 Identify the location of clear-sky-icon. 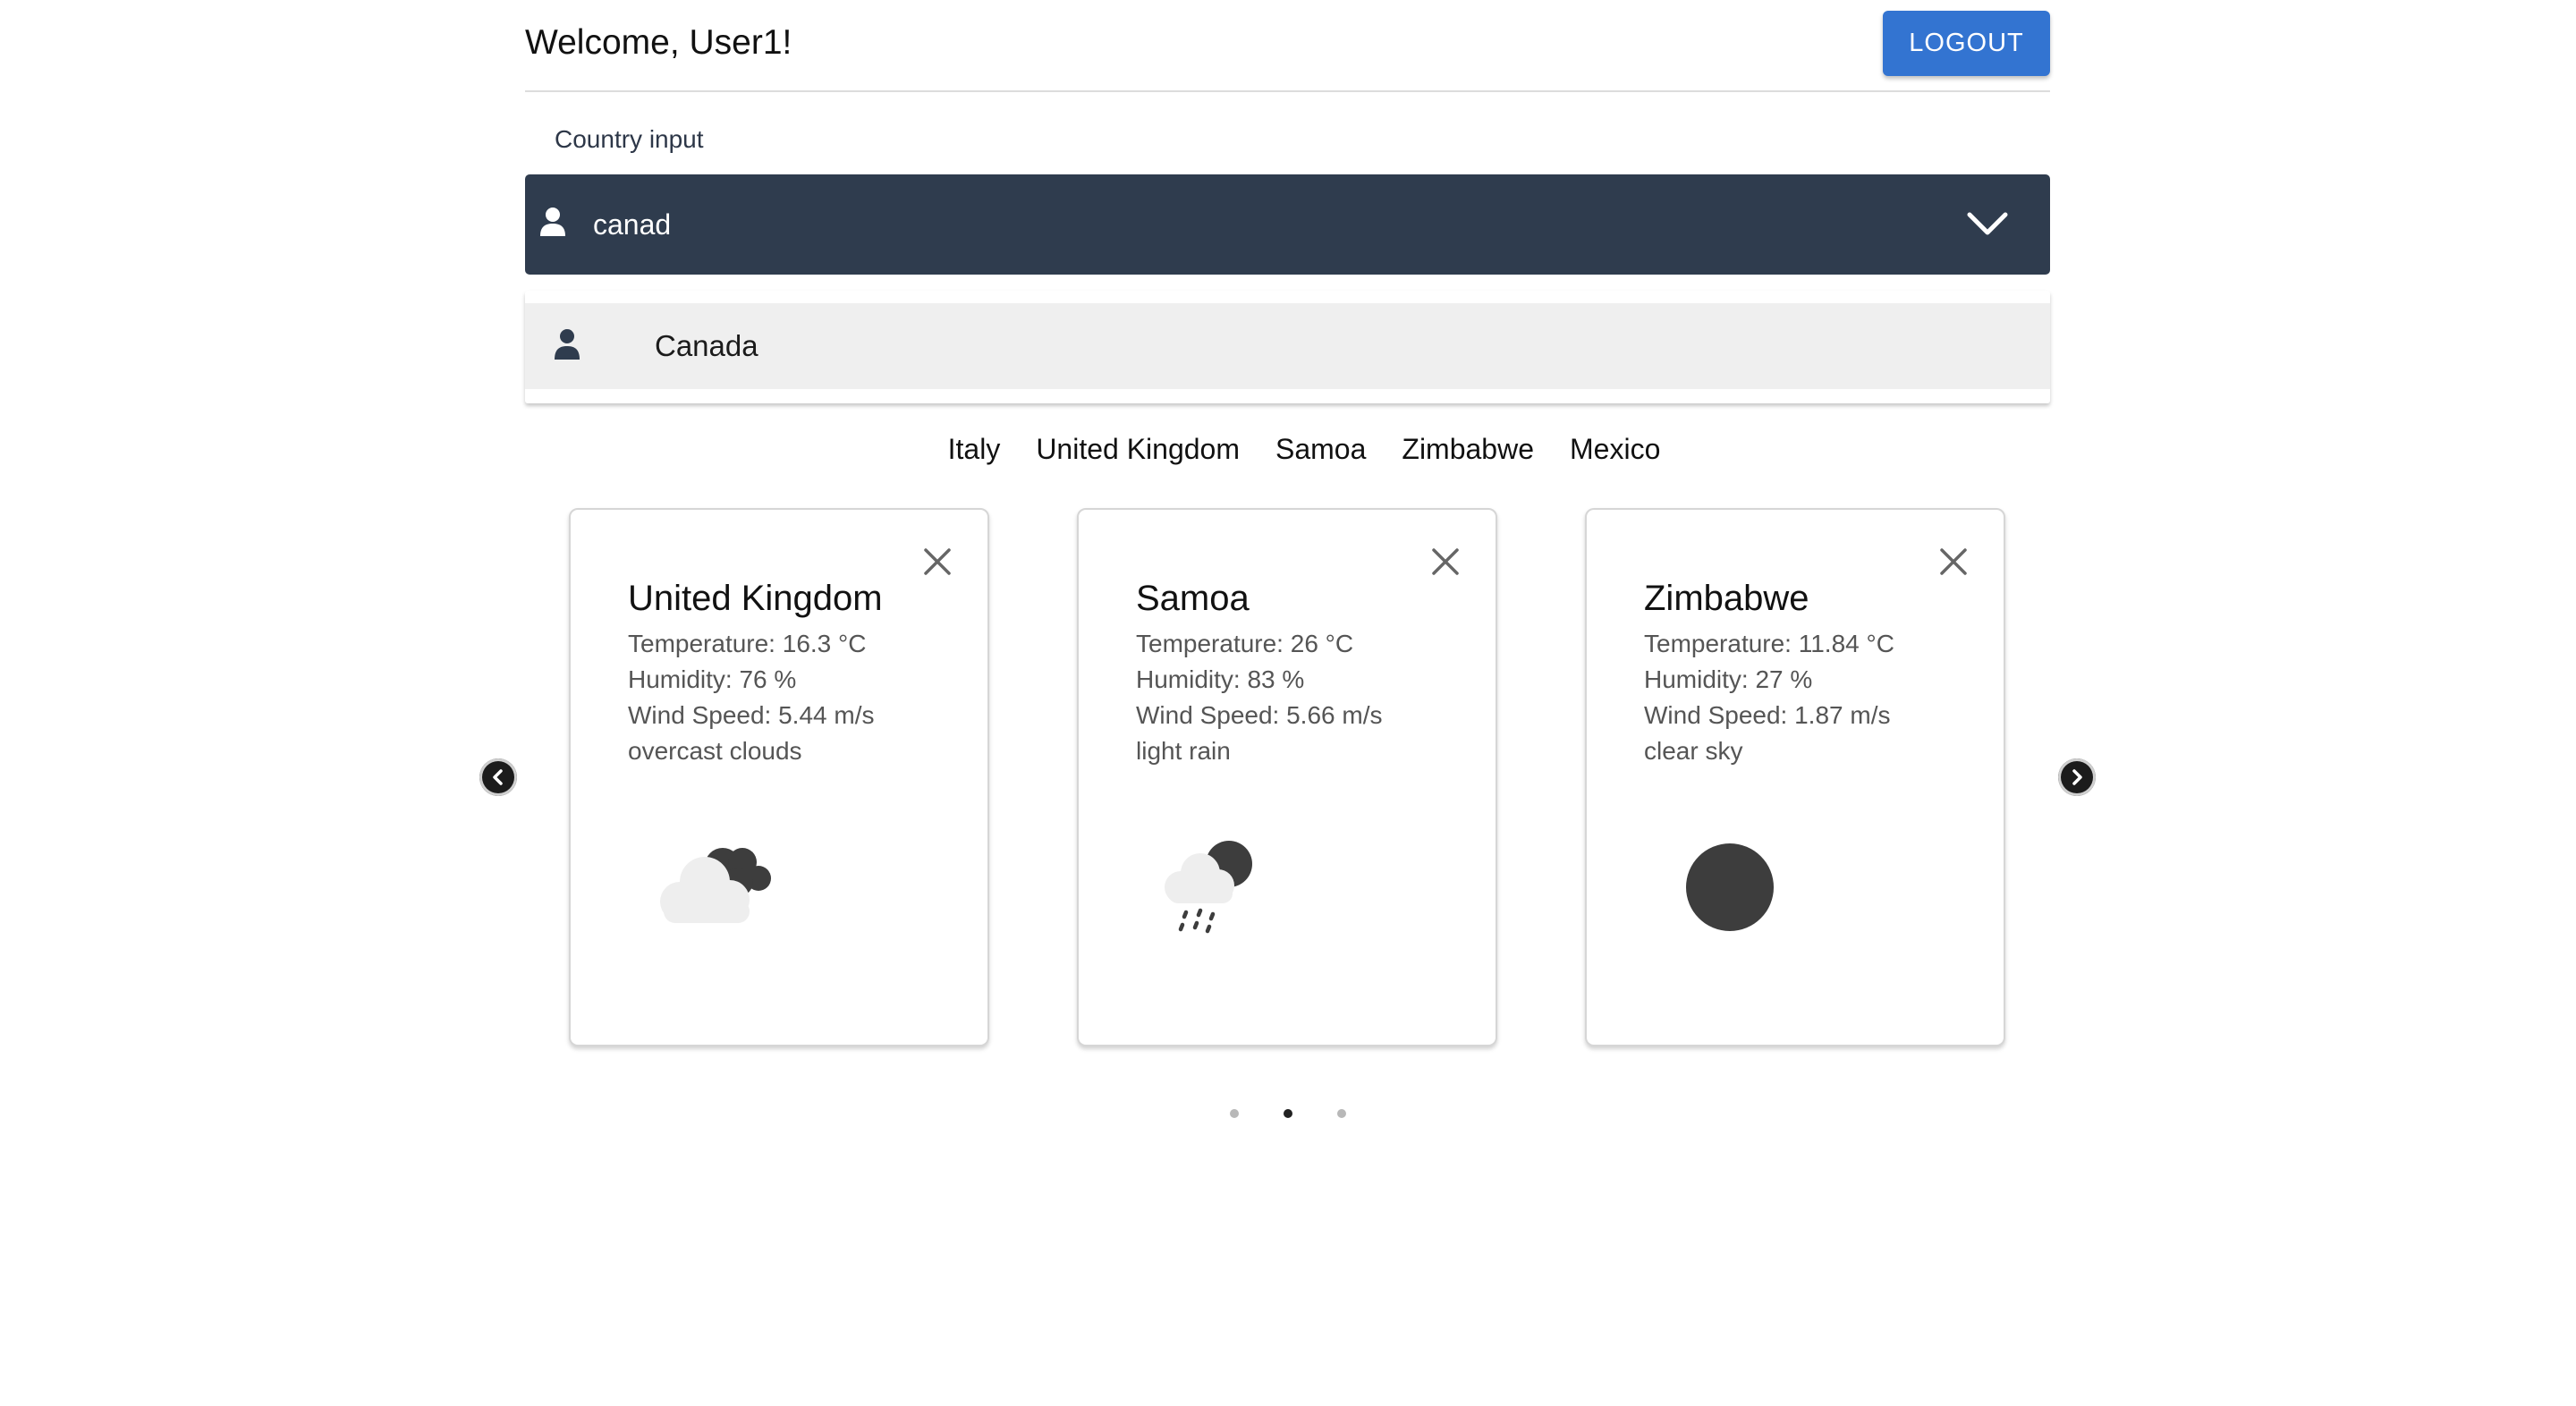
(1727, 888).